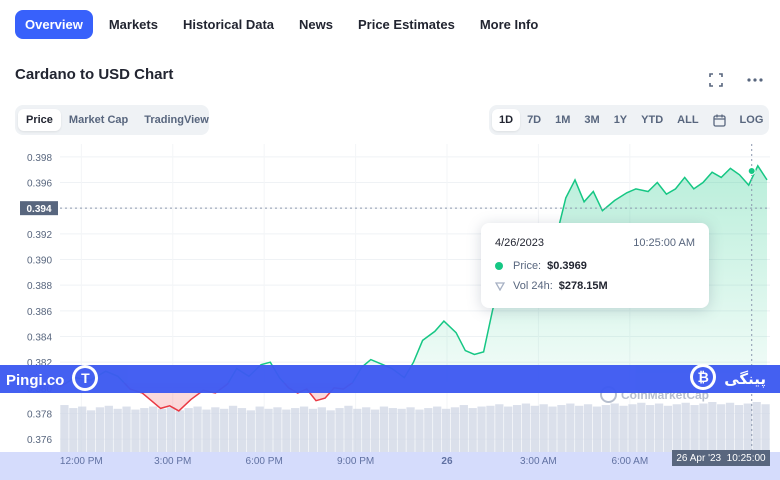 The height and width of the screenshot is (480, 780). I want to click on tab-news: News, so click(316, 24).